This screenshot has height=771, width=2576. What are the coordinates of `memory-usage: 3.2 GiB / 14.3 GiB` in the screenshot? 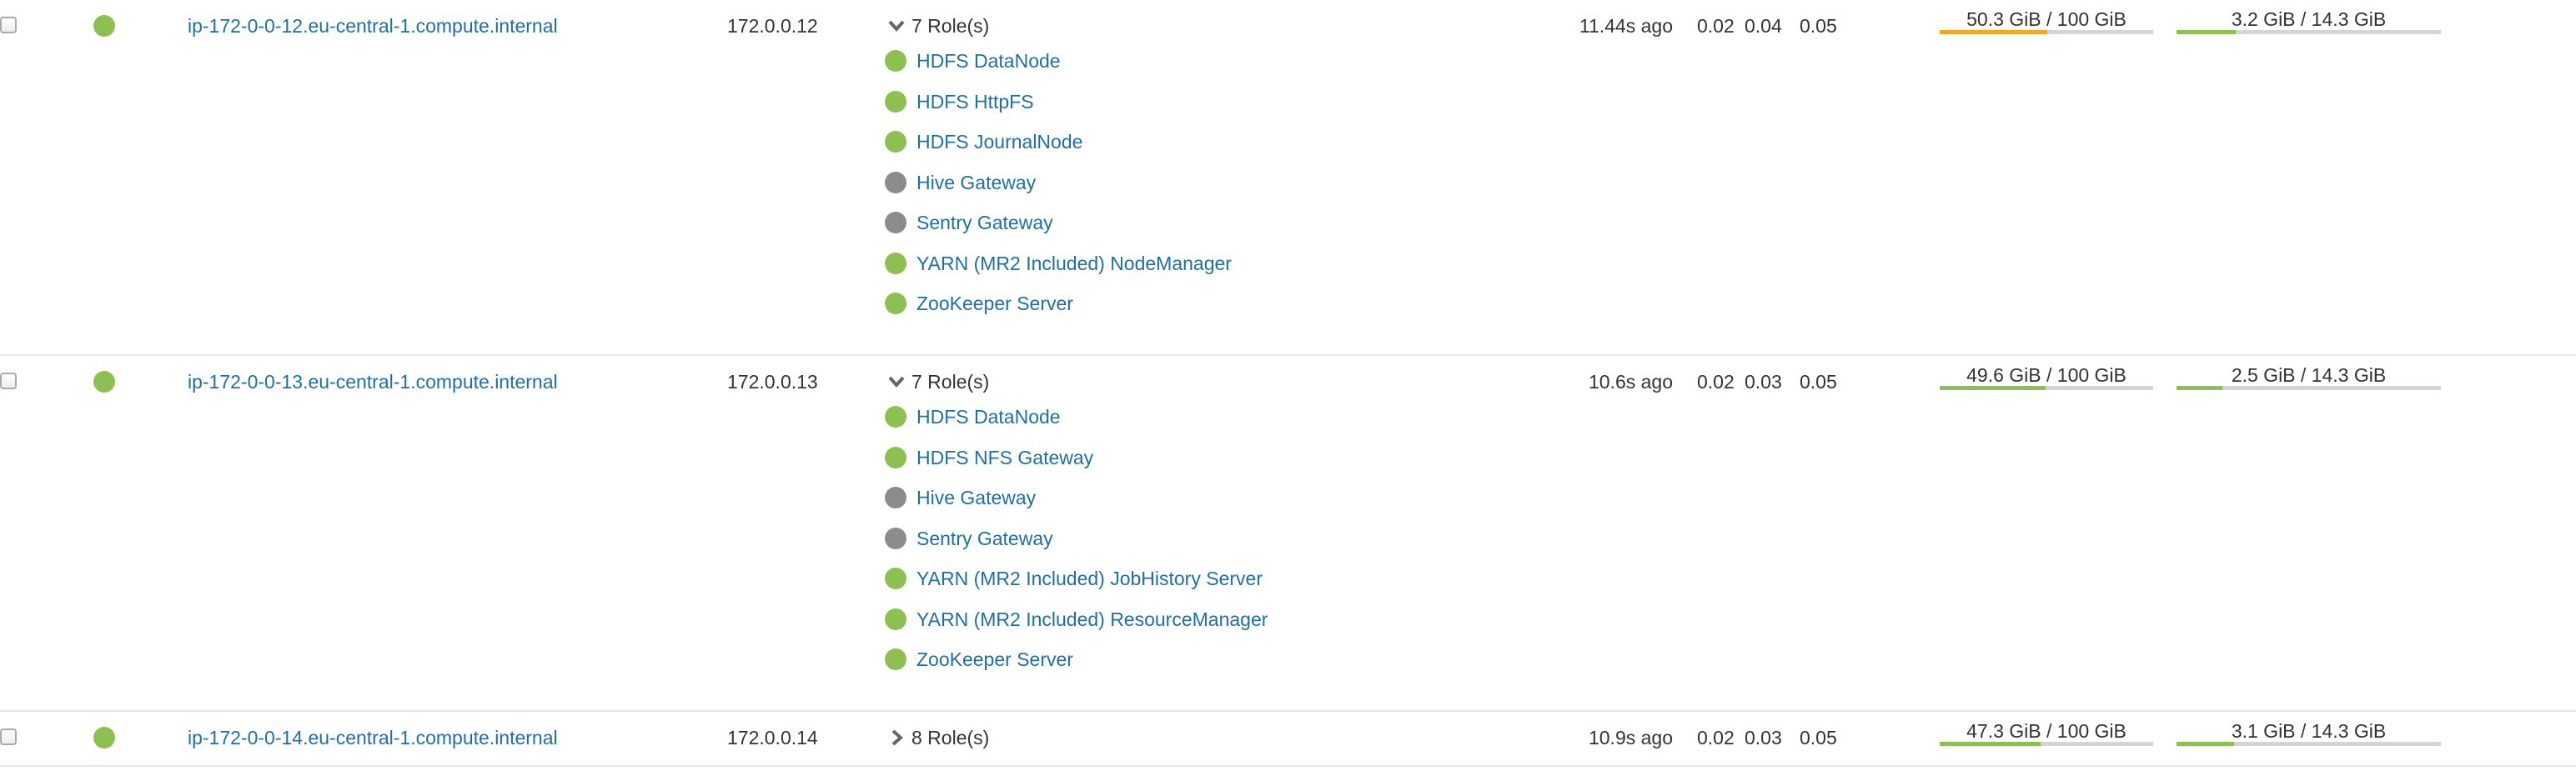 It's located at (2309, 21).